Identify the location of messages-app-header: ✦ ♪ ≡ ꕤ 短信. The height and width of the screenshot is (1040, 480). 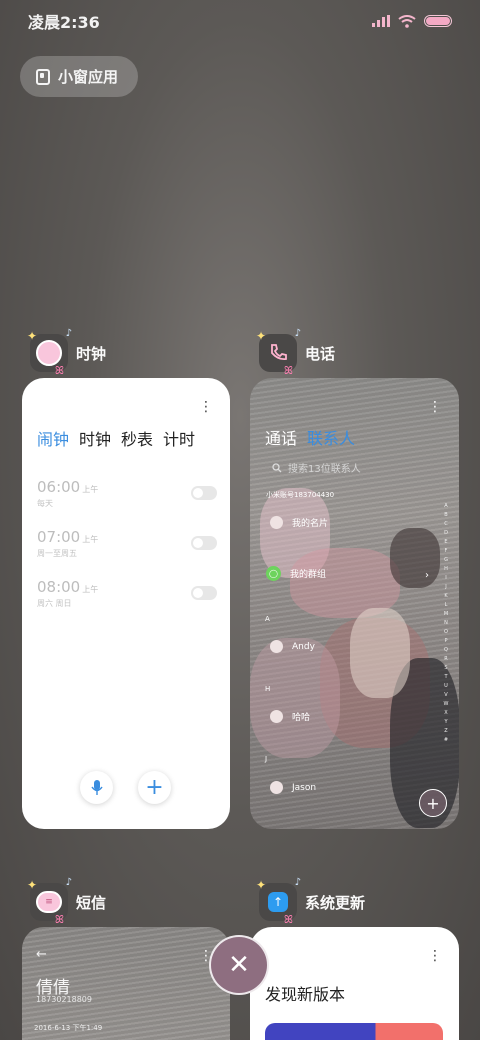
(66, 901).